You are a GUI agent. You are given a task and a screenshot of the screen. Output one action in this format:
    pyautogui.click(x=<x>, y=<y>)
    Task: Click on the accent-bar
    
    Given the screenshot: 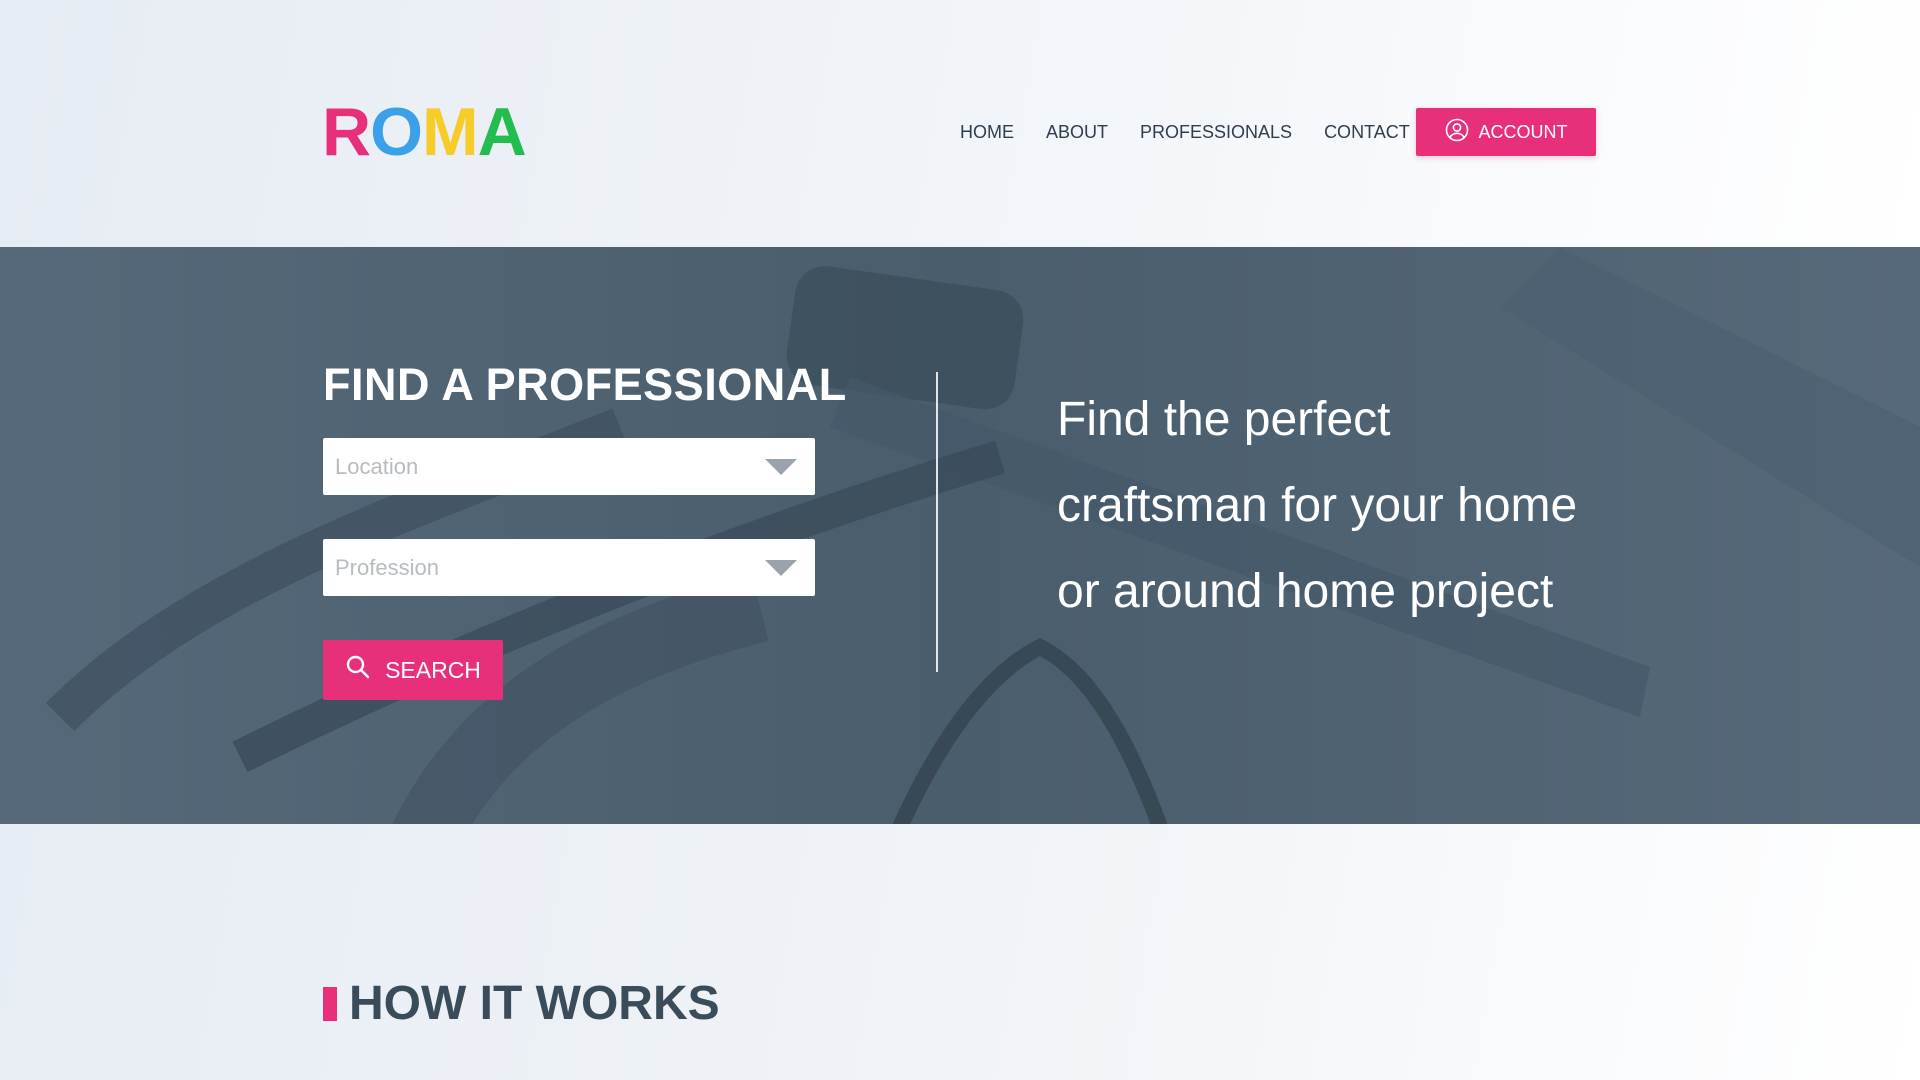 What is the action you would take?
    pyautogui.click(x=330, y=1004)
    